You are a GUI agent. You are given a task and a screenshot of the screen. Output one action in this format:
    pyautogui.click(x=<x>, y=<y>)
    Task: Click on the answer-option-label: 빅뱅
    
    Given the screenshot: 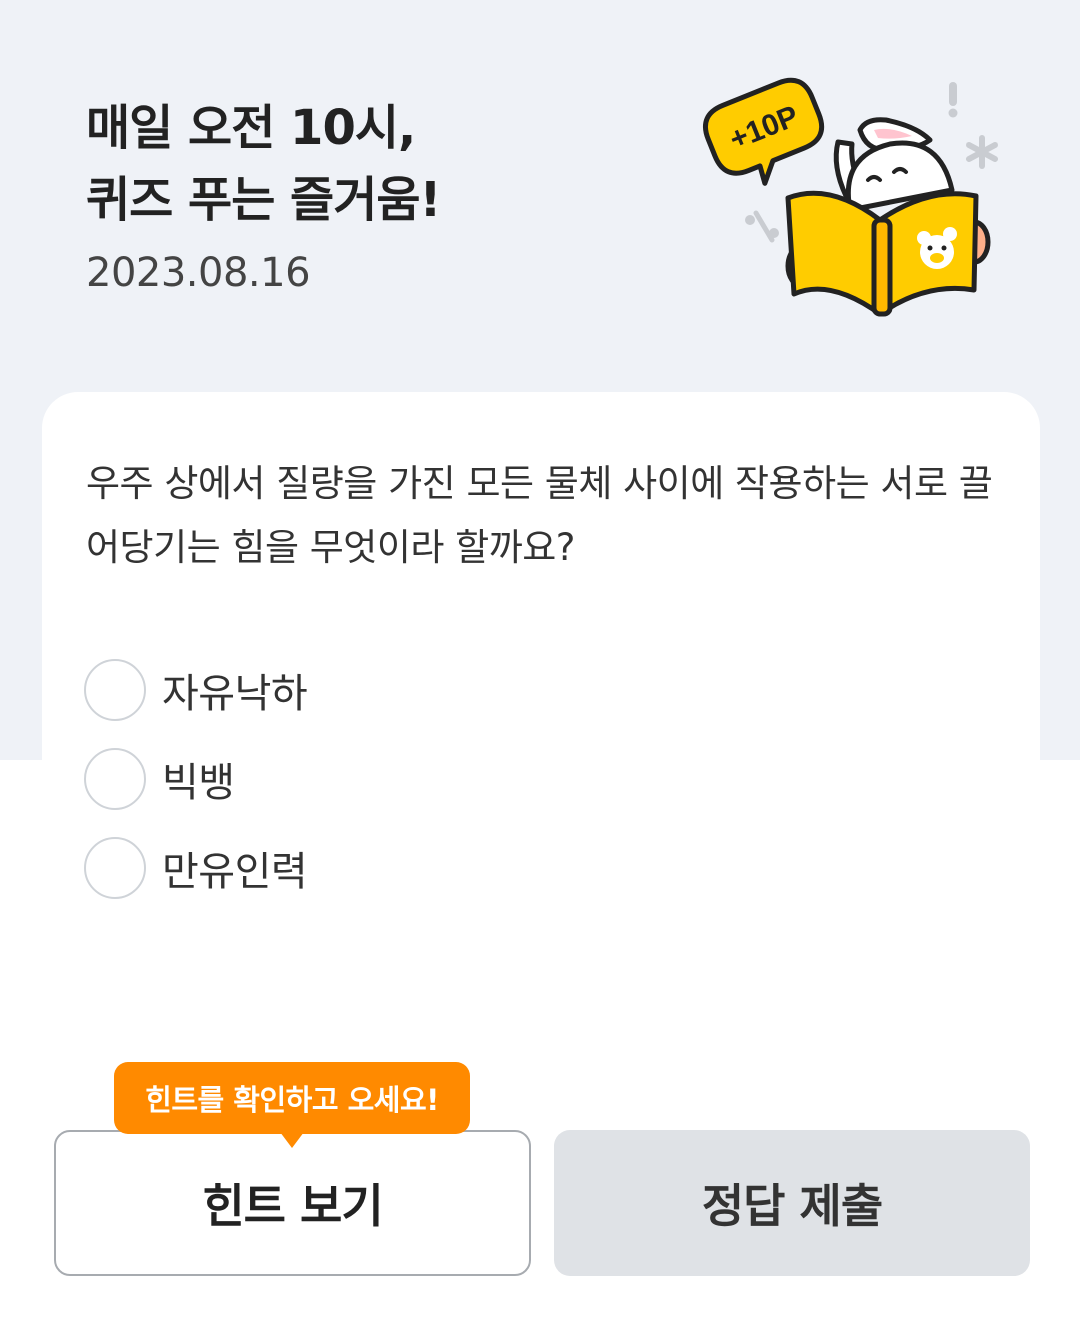 What is the action you would take?
    pyautogui.click(x=198, y=783)
    